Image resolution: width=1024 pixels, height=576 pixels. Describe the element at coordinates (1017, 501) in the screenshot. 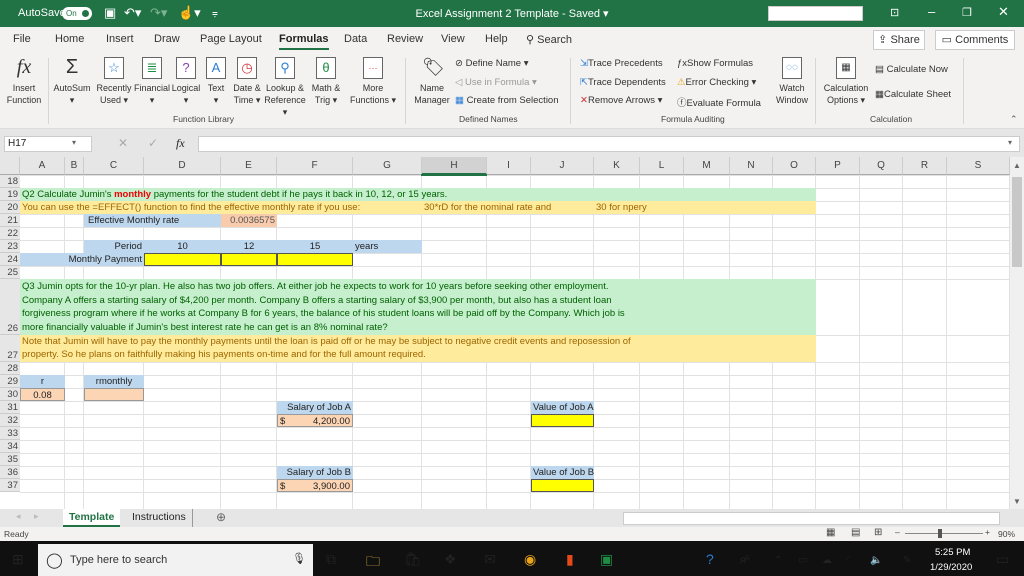

I see `scroll-down-icon: ▼` at that location.